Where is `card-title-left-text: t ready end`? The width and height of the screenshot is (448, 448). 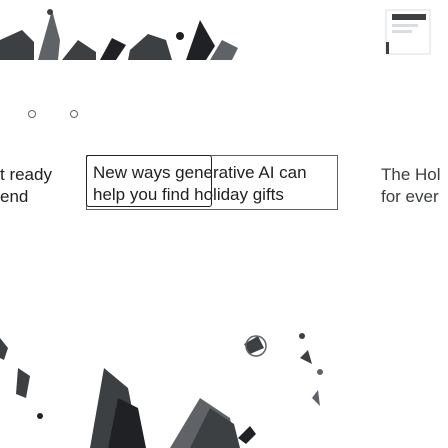
card-title-left-text: t ready end is located at coordinates (26, 185).